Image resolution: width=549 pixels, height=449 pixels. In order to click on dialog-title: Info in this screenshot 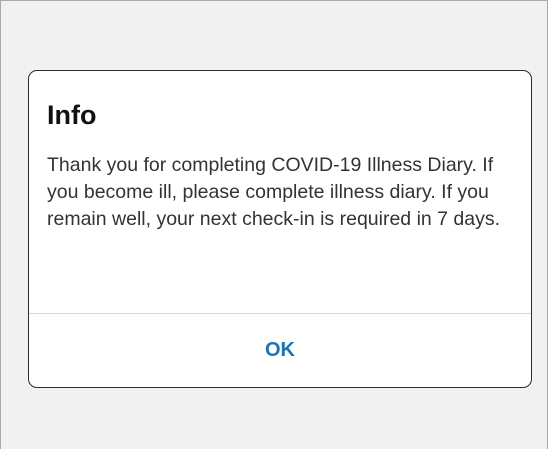, I will do `click(72, 115)`.